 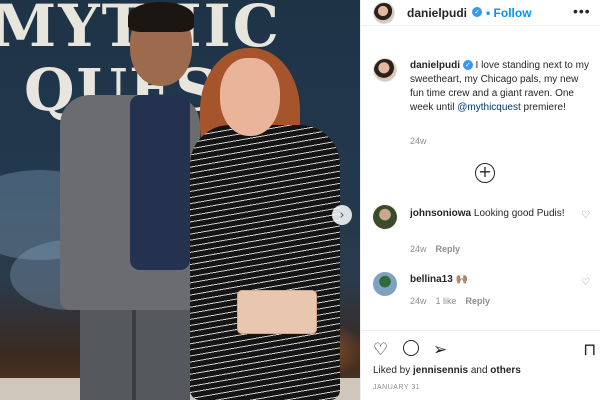 What do you see at coordinates (385, 70) in the screenshot?
I see `caption-author-avatar` at bounding box center [385, 70].